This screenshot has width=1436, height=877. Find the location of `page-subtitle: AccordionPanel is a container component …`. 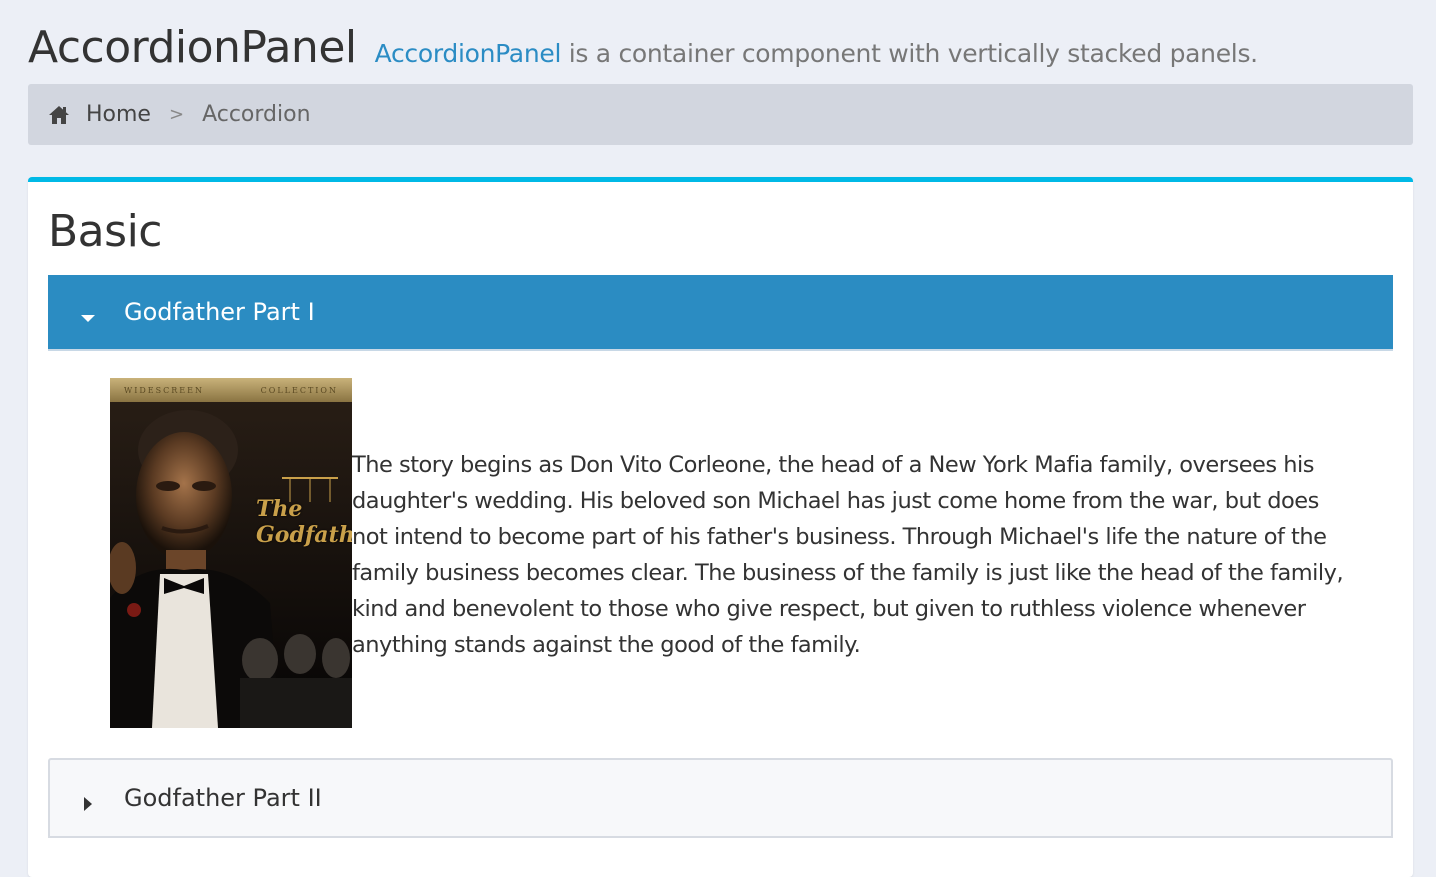

page-subtitle: AccordionPanel is a container component … is located at coordinates (817, 53).